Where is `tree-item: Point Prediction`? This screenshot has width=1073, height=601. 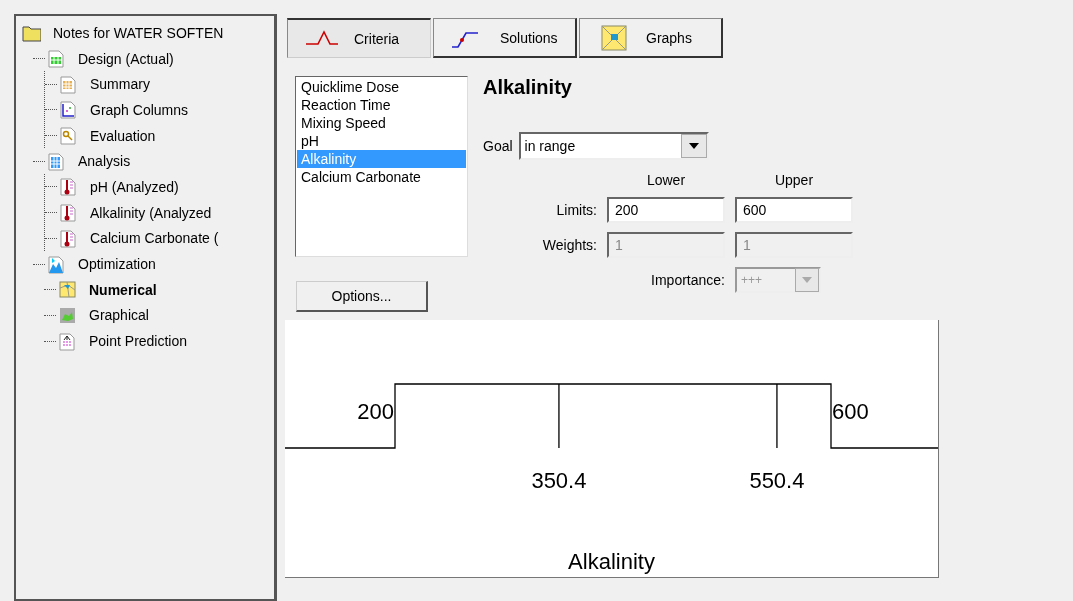 tree-item: Point Prediction is located at coordinates (138, 341).